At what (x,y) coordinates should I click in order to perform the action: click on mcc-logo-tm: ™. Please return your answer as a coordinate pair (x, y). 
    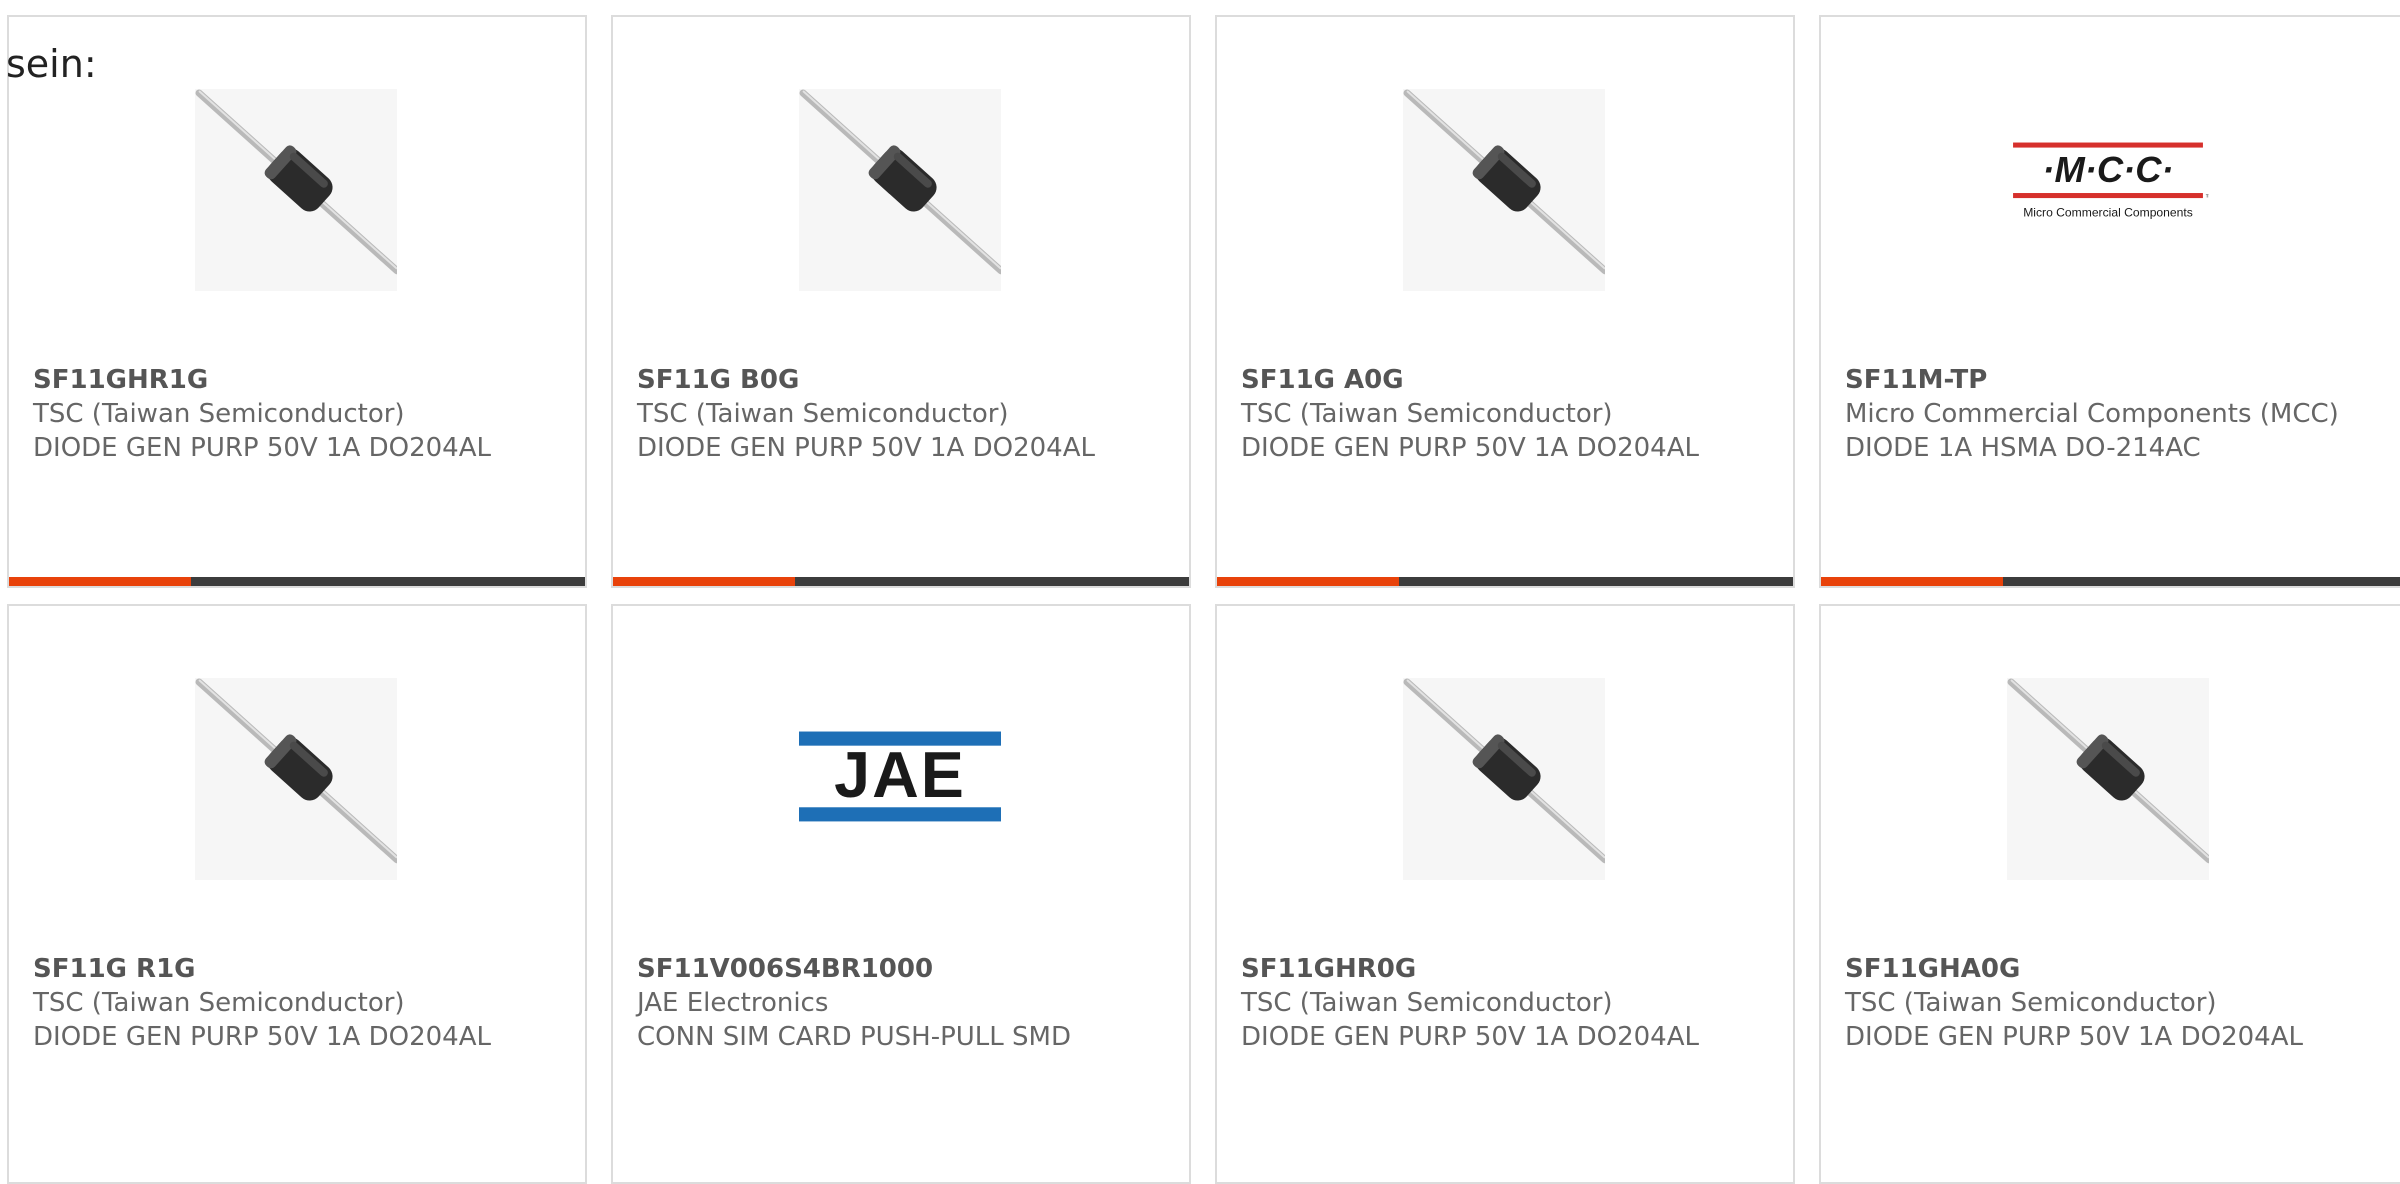
    Looking at the image, I should click on (2207, 197).